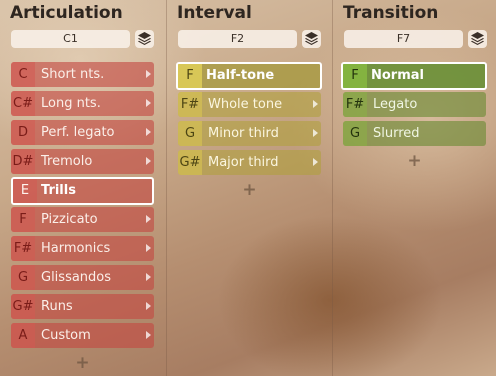  What do you see at coordinates (70, 39) in the screenshot?
I see `articulation-keyswitch-field: C1` at bounding box center [70, 39].